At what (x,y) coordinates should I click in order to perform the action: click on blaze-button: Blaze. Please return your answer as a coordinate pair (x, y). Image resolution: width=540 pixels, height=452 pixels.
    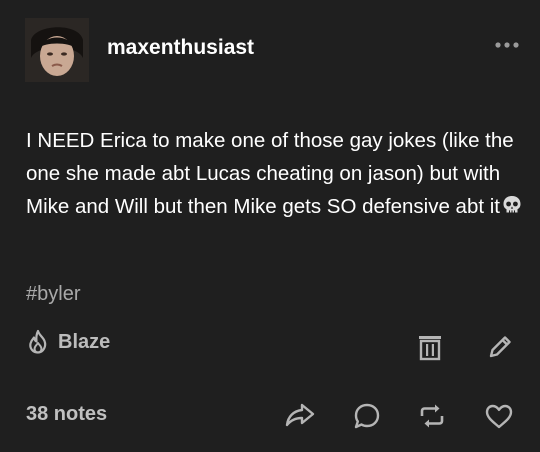
    Looking at the image, I should click on (68, 342).